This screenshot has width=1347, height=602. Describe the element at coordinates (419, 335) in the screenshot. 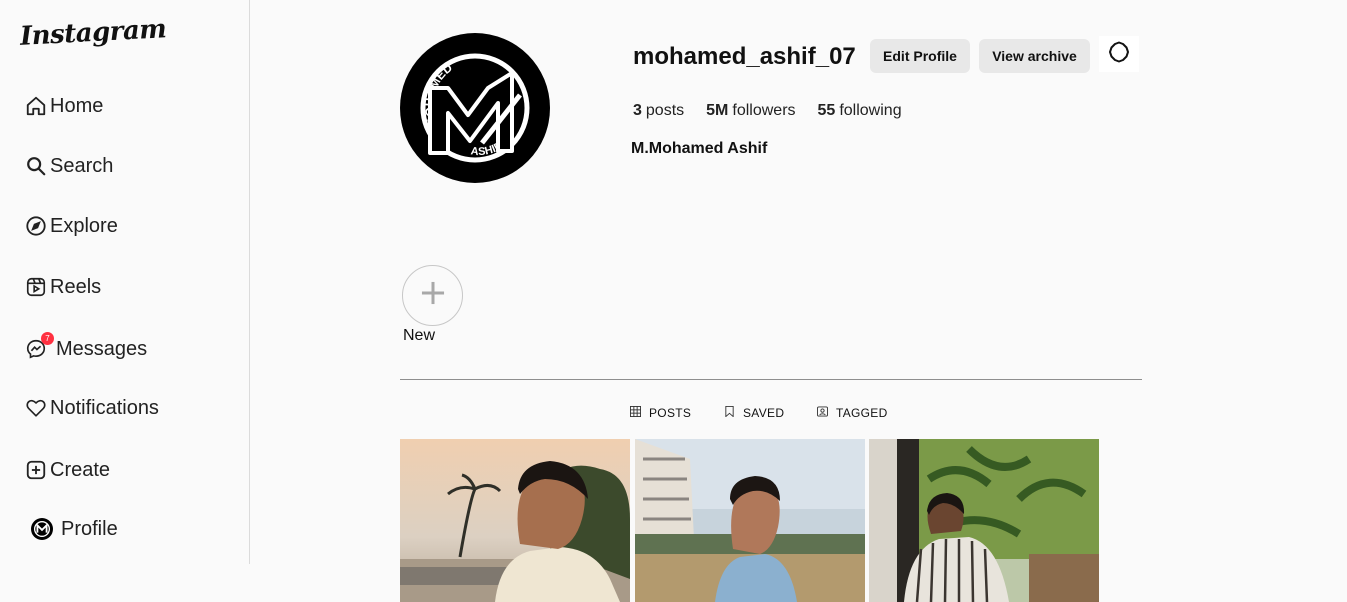

I see `new-highlight-label: New` at that location.